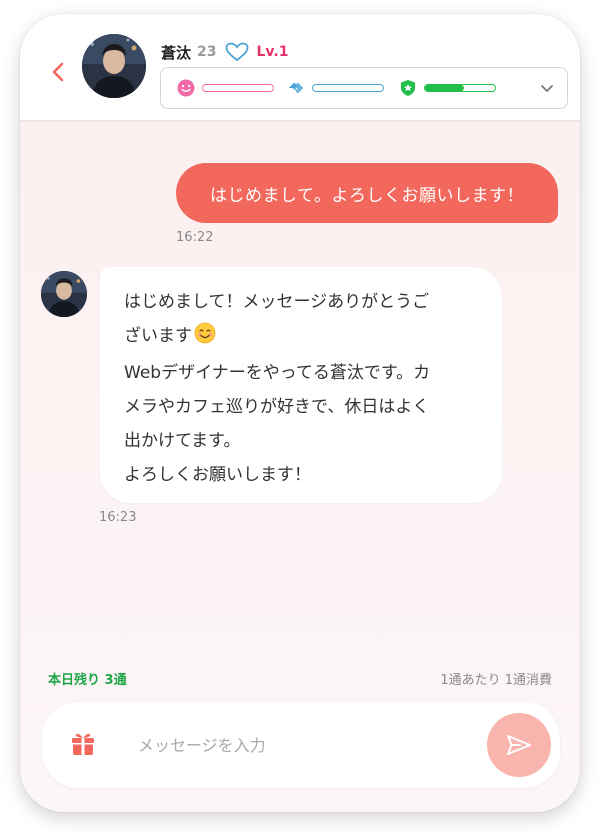 Image resolution: width=600 pixels, height=840 pixels. I want to click on chat-header: 蒼汰 23 Lv.1, so click(300, 68).